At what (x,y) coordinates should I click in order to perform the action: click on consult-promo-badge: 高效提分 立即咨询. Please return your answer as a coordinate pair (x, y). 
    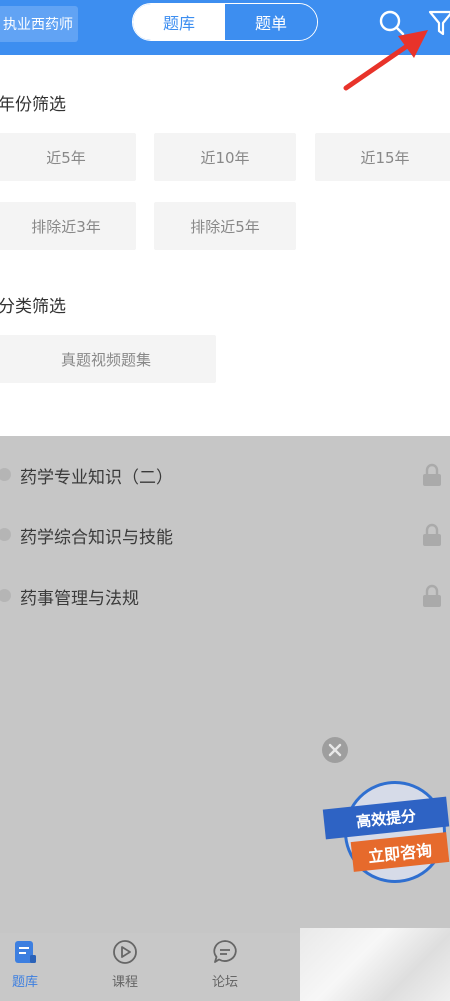
    Looking at the image, I should click on (386, 834).